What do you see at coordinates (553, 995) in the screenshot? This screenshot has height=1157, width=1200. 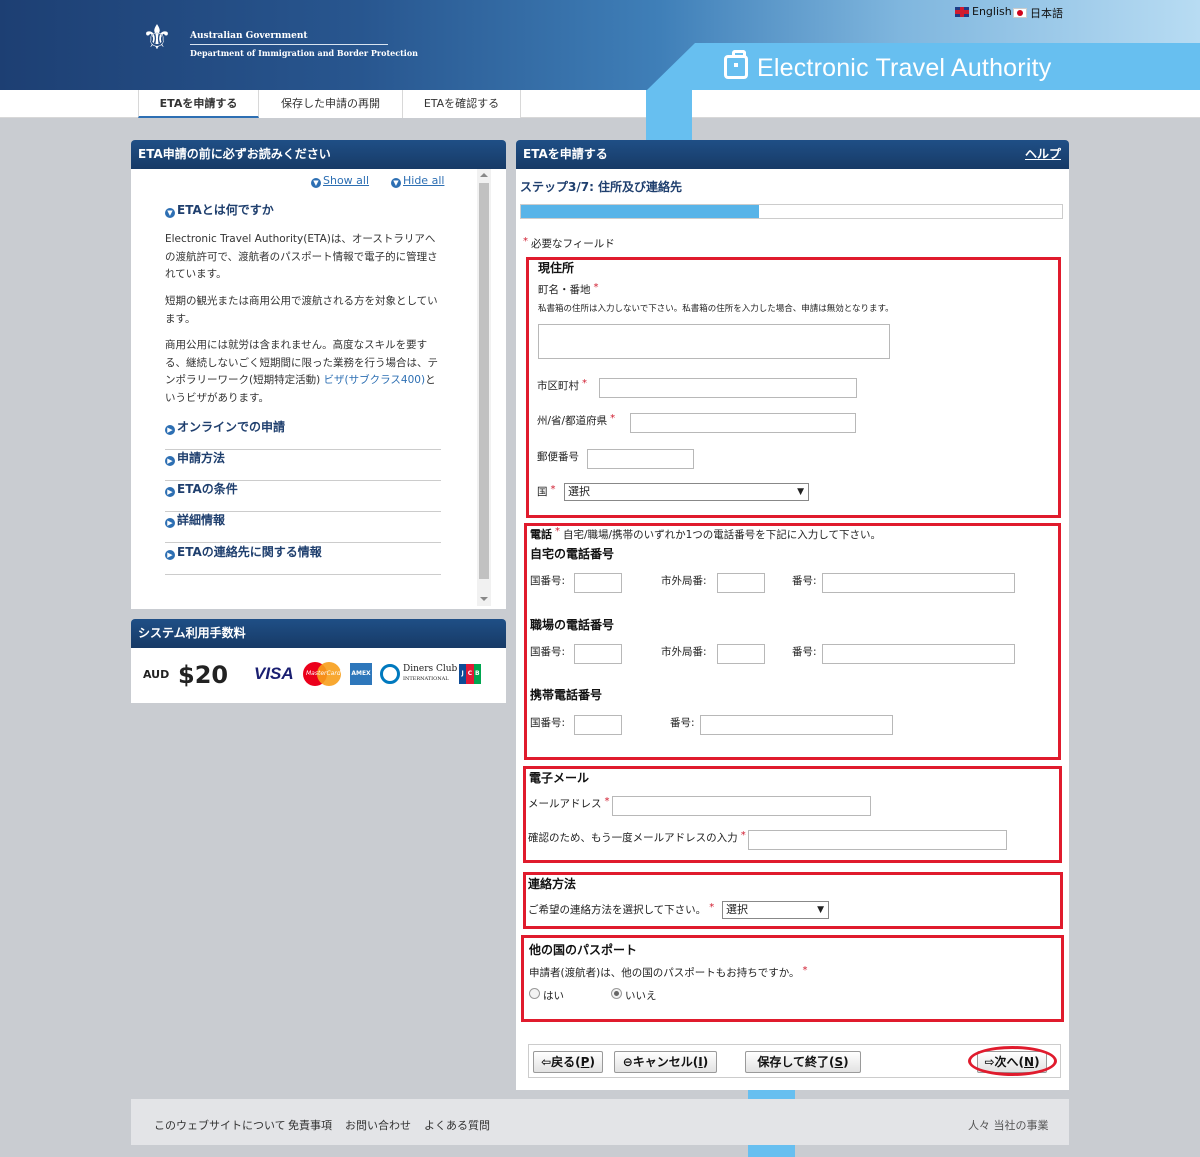 I see `passport-yes-label: はい` at bounding box center [553, 995].